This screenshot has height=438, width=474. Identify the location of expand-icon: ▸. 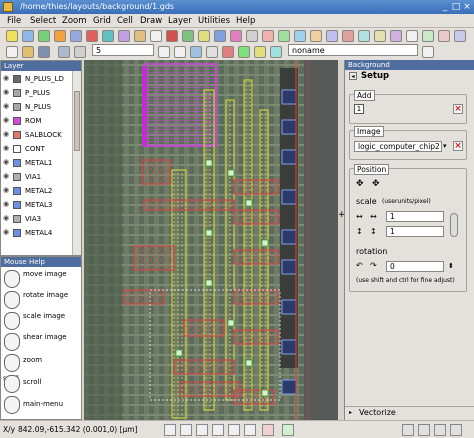
(350, 412).